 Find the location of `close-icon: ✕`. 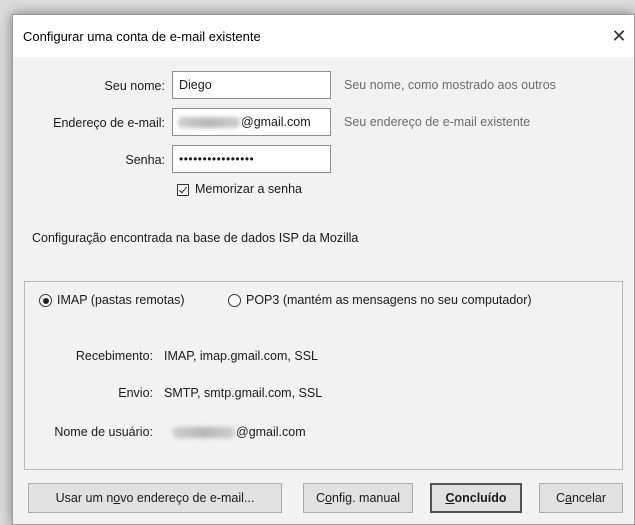

close-icon: ✕ is located at coordinates (619, 36).